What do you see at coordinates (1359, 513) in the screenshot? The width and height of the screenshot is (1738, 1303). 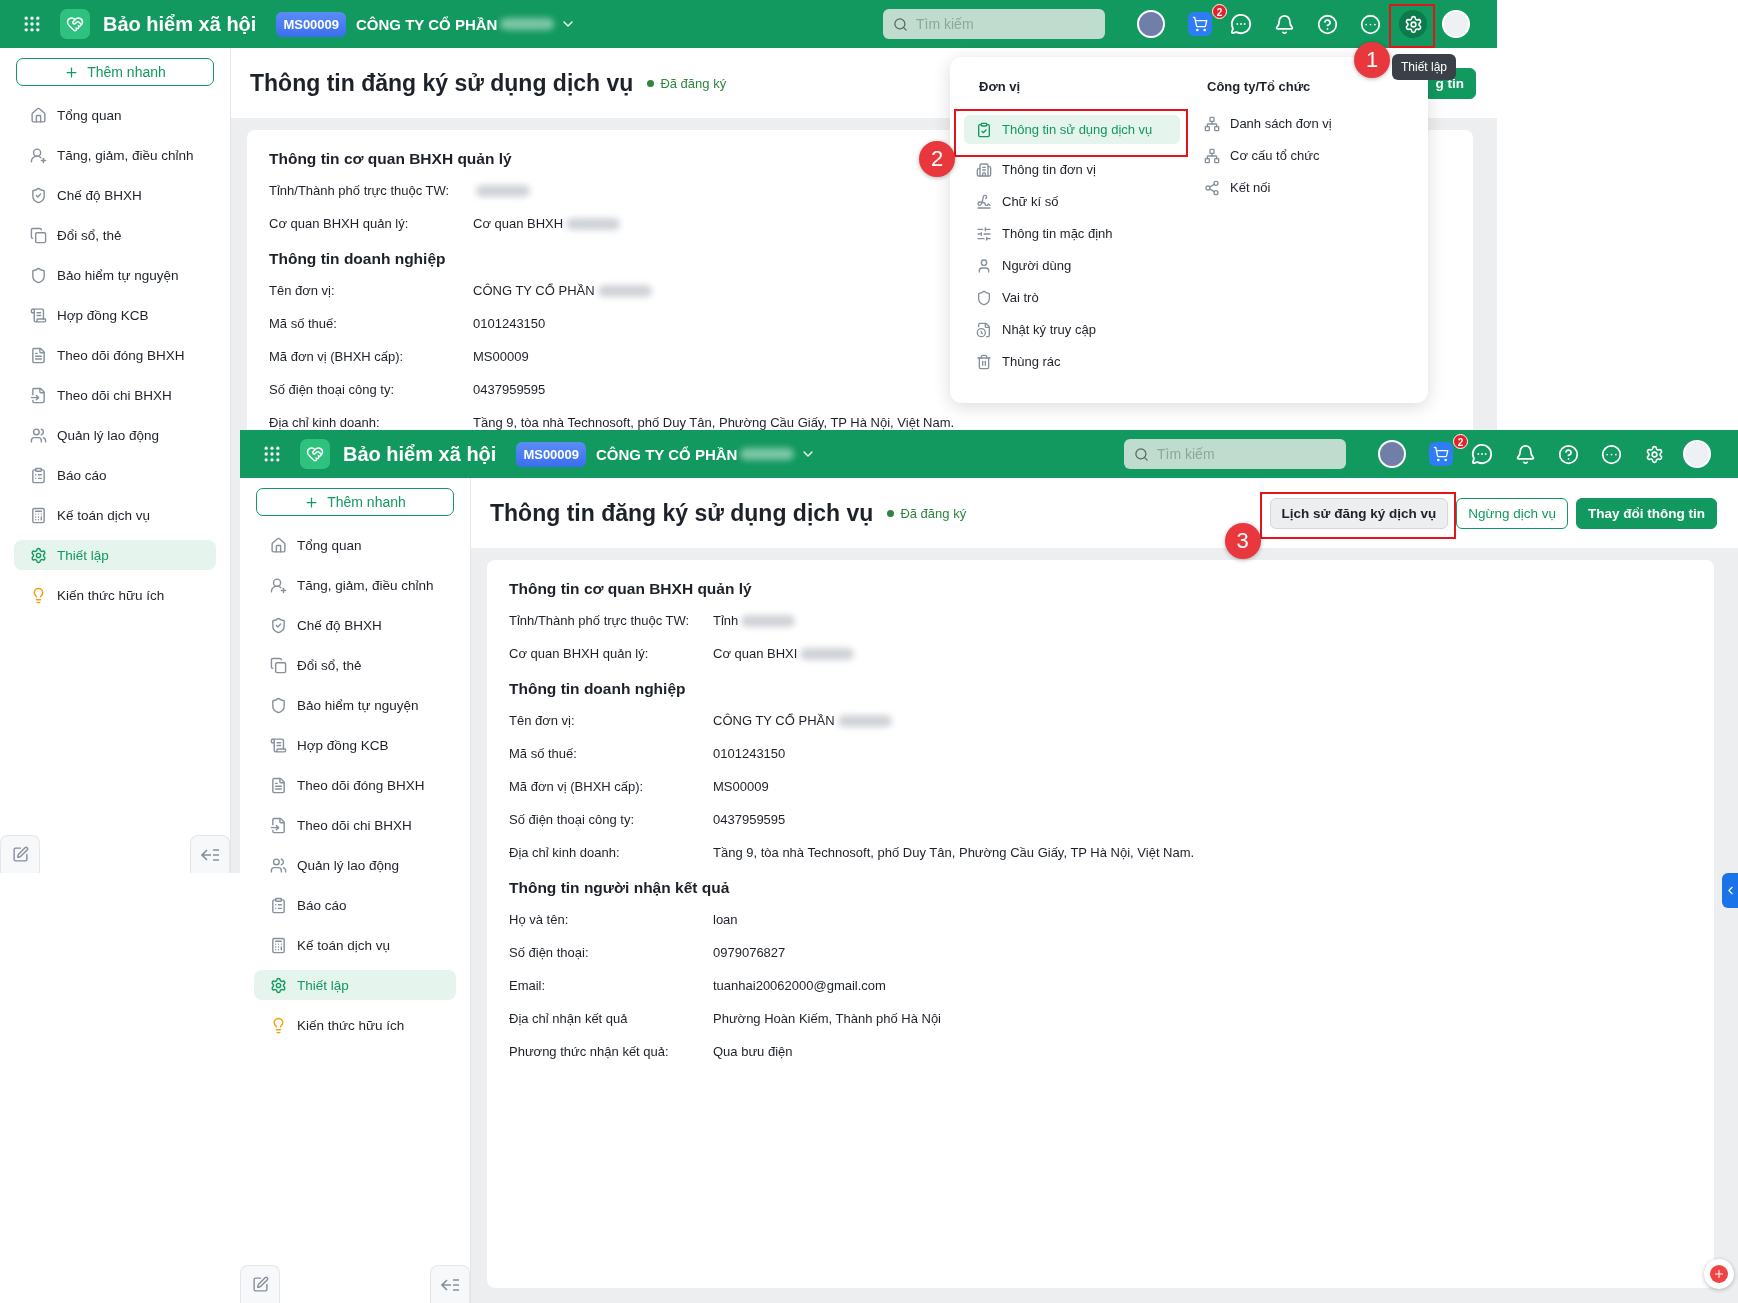 I see `action-button: Lịch sử đăng ký dịch vụ` at bounding box center [1359, 513].